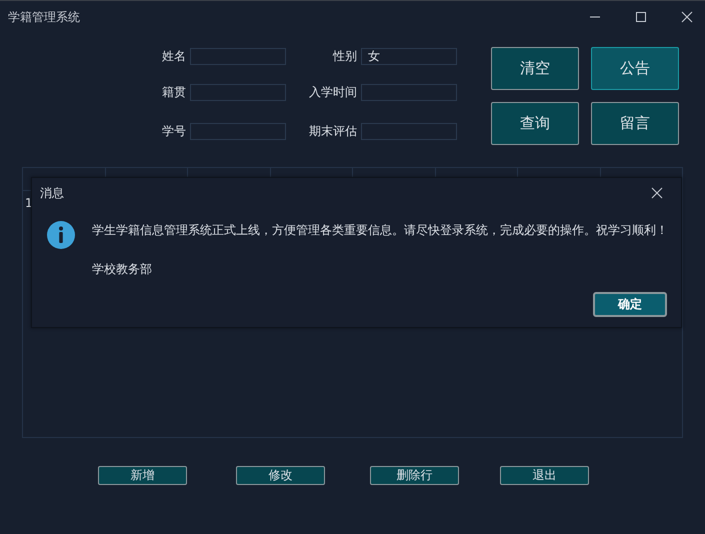  I want to click on window-title: 学籍管理系统, so click(44, 17).